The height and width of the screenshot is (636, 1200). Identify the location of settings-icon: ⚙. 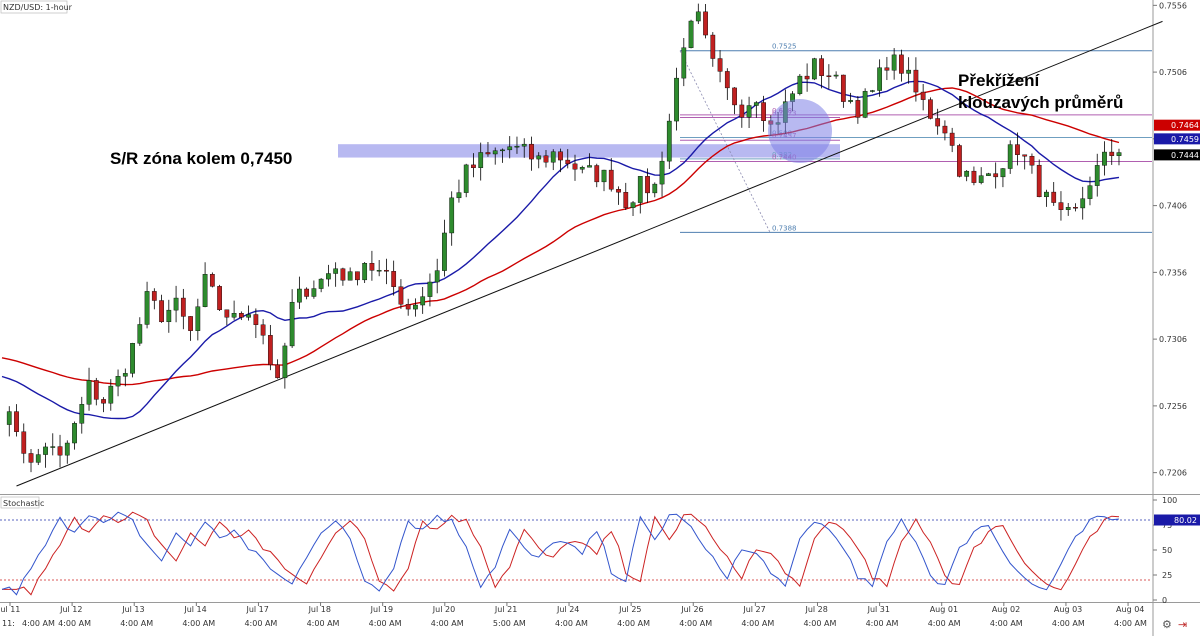
(1167, 624).